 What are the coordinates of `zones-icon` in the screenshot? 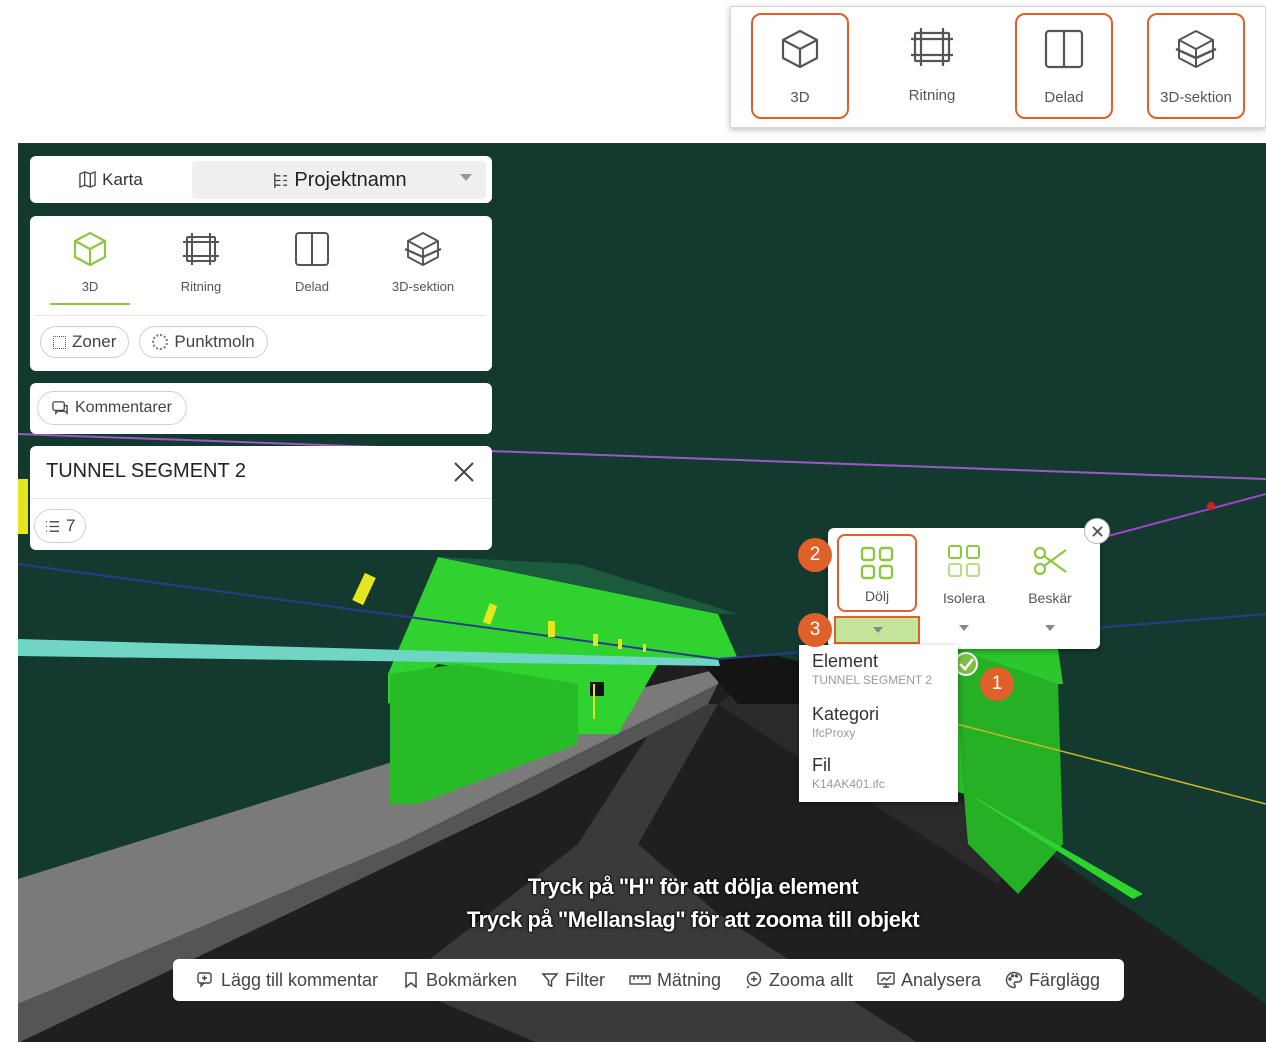 It's located at (59, 342).